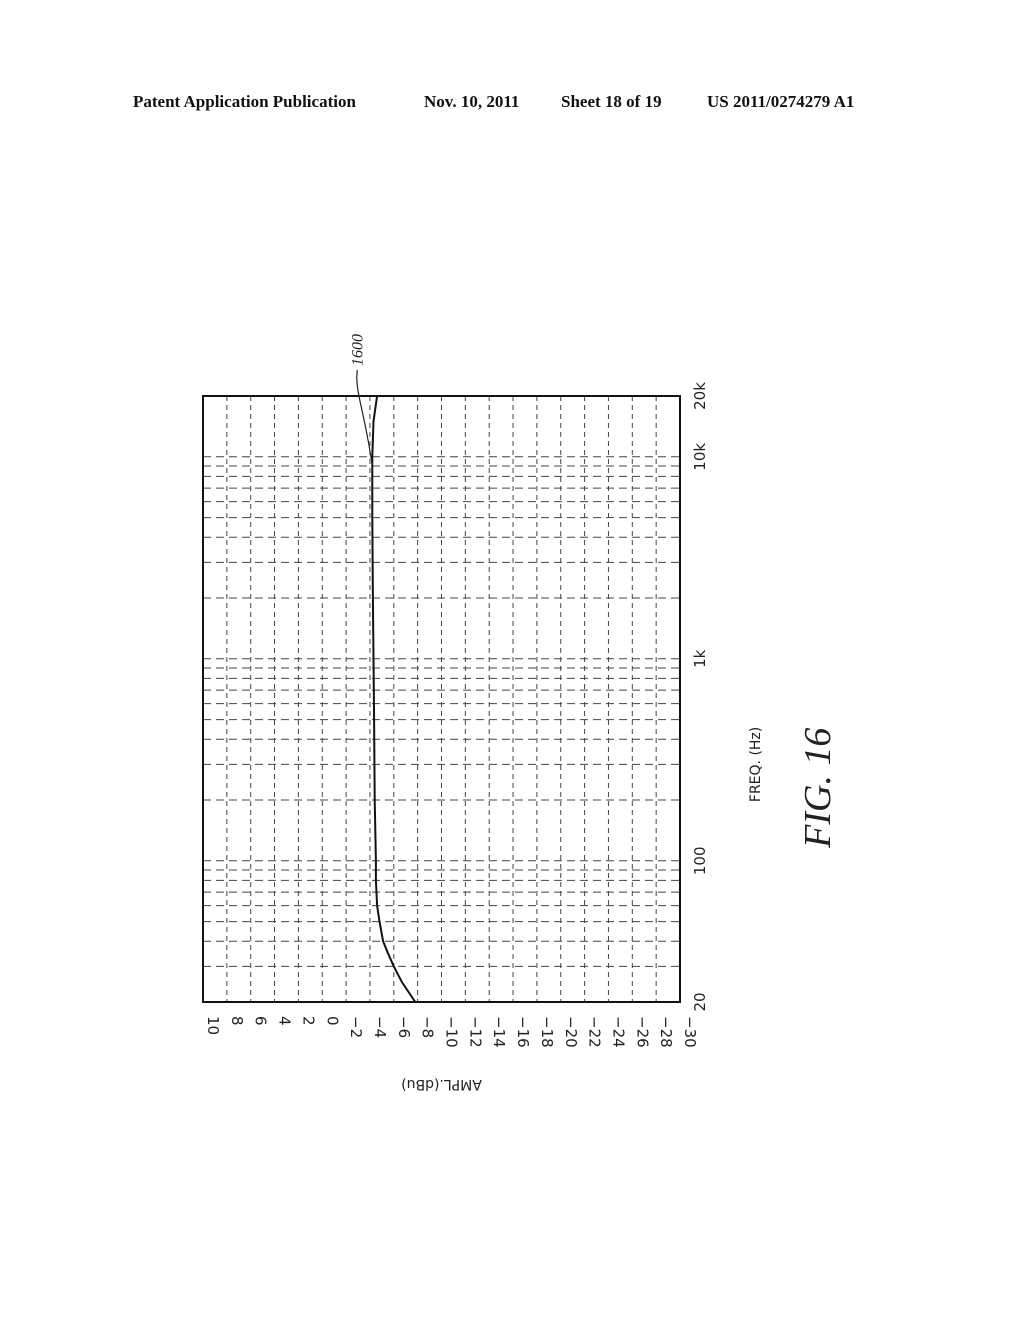 The image size is (1024, 1320). What do you see at coordinates (700, 457) in the screenshot?
I see `frequency-tick-label: 10k` at bounding box center [700, 457].